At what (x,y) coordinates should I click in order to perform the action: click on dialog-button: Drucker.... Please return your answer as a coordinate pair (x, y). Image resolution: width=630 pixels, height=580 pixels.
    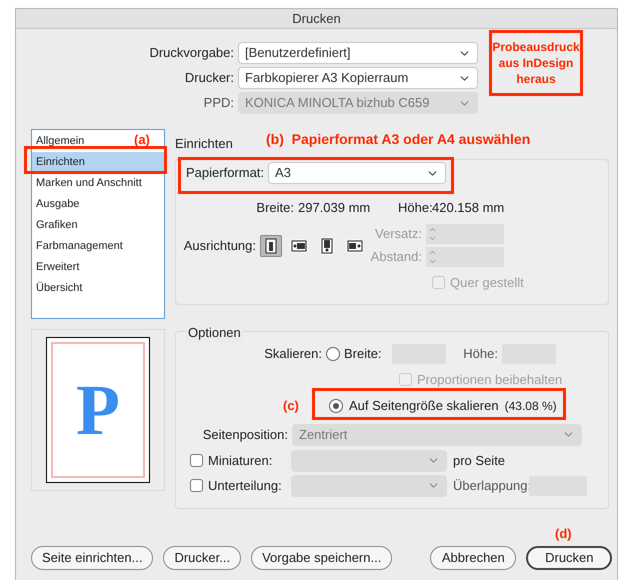
    Looking at the image, I should click on (202, 558).